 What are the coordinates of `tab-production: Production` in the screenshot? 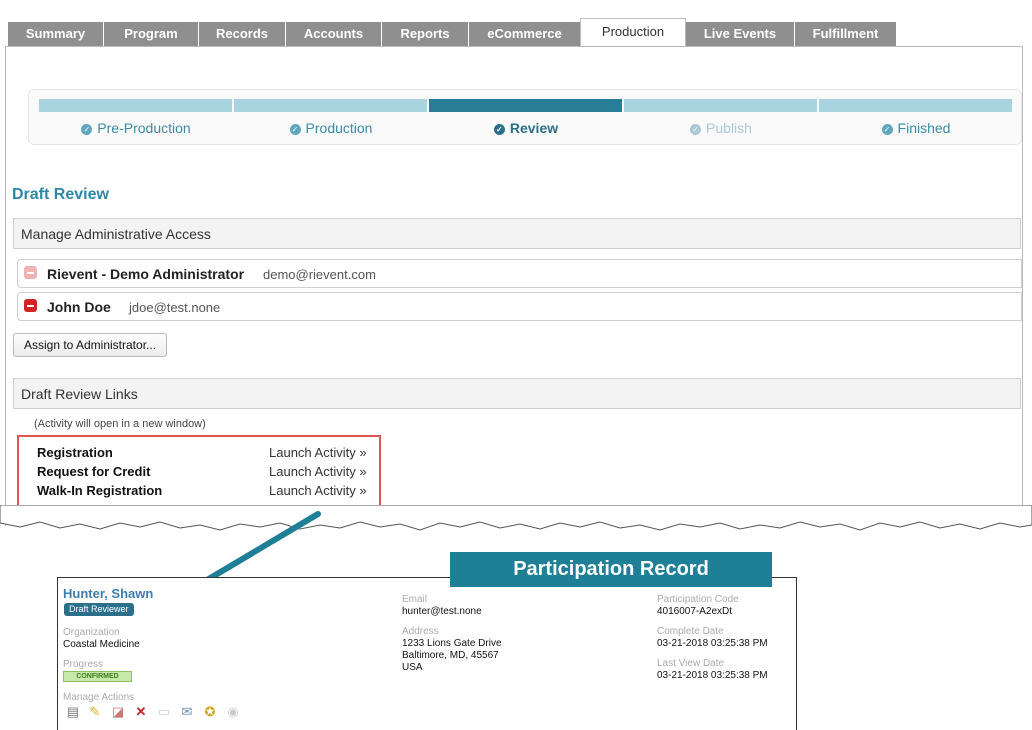 It's located at (633, 32).